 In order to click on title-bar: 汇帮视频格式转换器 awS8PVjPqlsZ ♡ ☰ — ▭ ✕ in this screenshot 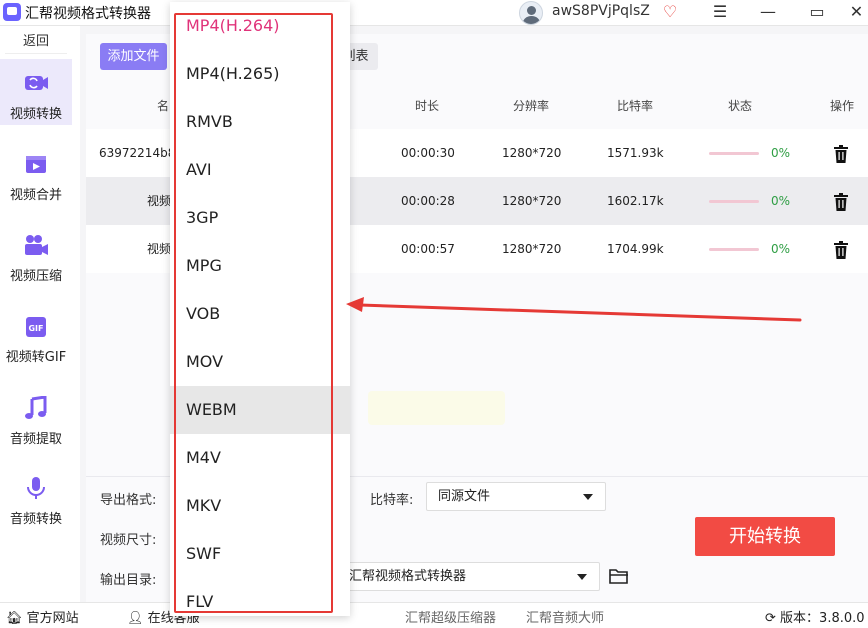, I will do `click(434, 13)`.